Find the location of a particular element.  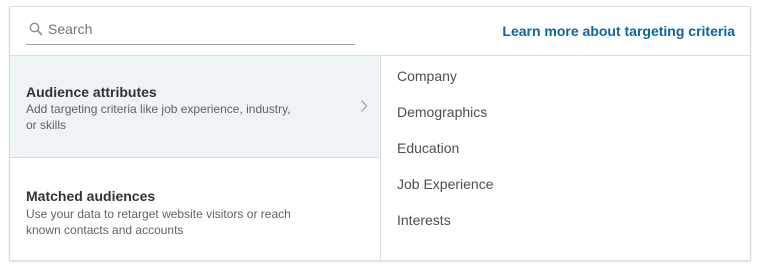

category-item-company: Company is located at coordinates (427, 76).